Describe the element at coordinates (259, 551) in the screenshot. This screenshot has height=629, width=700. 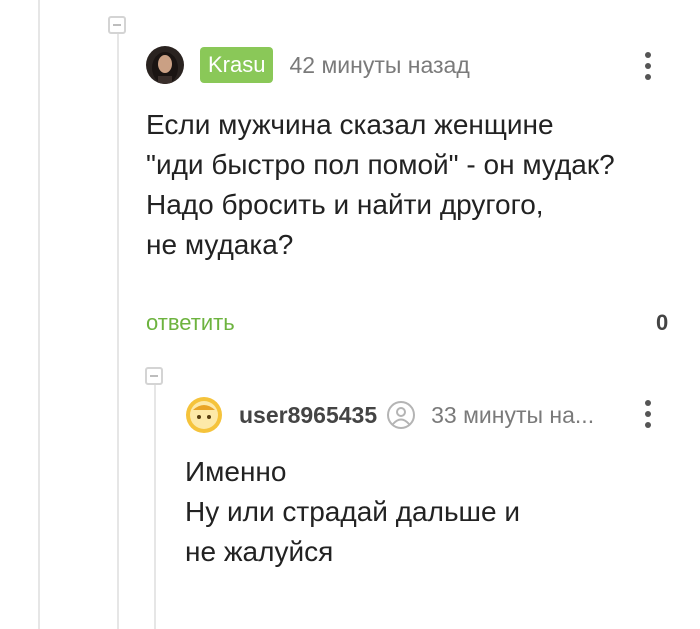
I see `comment-line: не жалуйся` at that location.